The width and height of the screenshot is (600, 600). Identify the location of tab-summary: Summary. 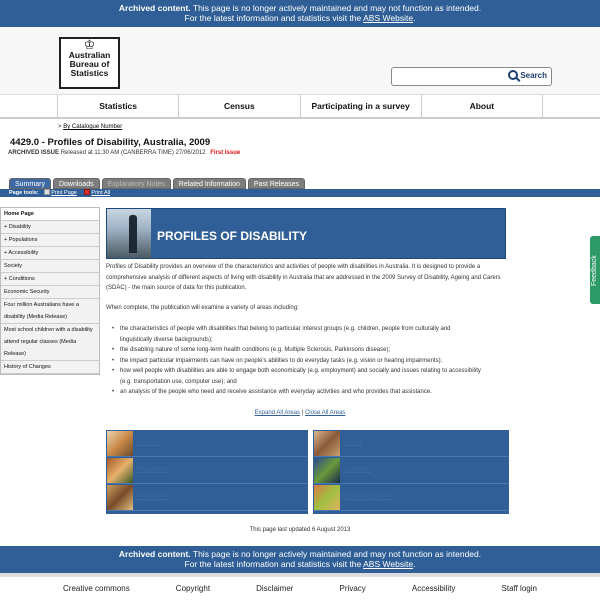
(30, 183).